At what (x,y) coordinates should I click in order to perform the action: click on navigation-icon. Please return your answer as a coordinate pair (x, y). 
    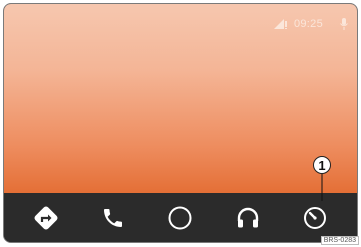
    Looking at the image, I should click on (46, 217).